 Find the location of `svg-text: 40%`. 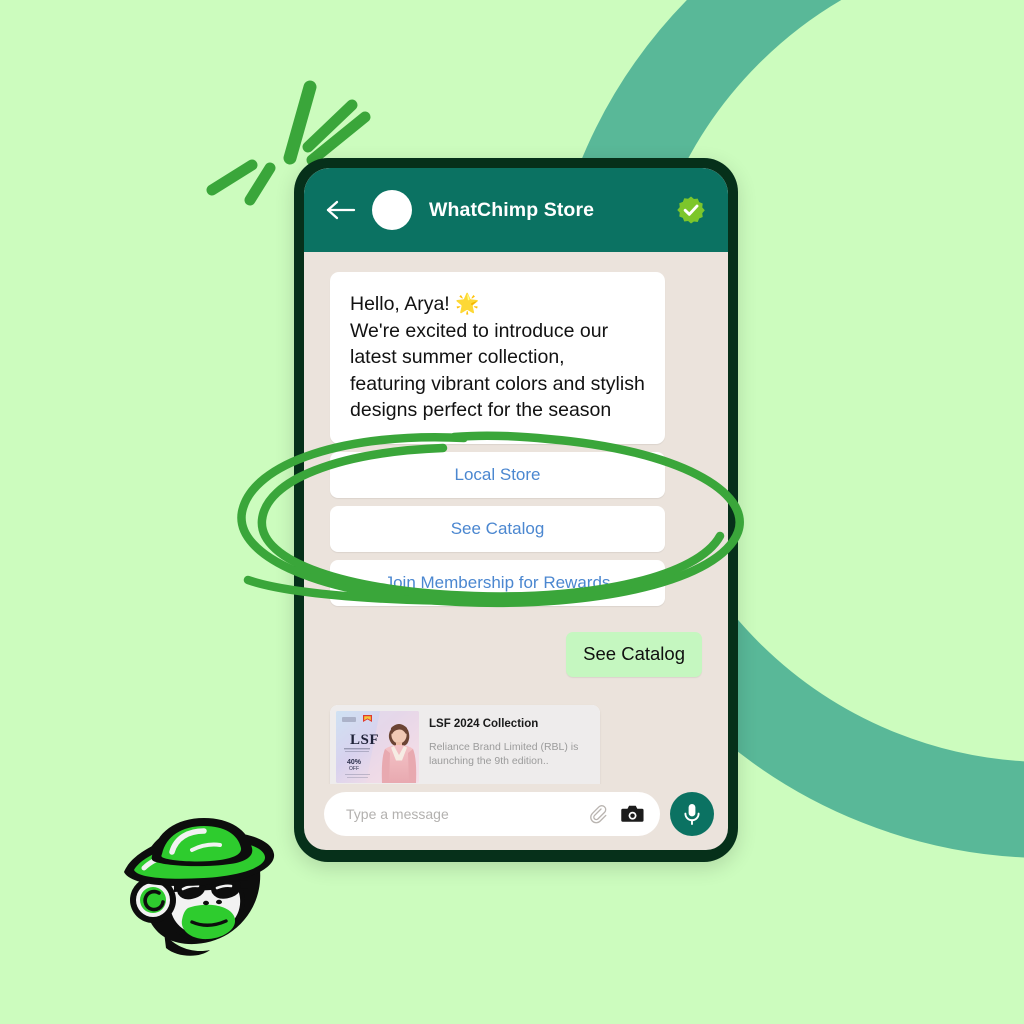

svg-text: 40% is located at coordinates (354, 762).